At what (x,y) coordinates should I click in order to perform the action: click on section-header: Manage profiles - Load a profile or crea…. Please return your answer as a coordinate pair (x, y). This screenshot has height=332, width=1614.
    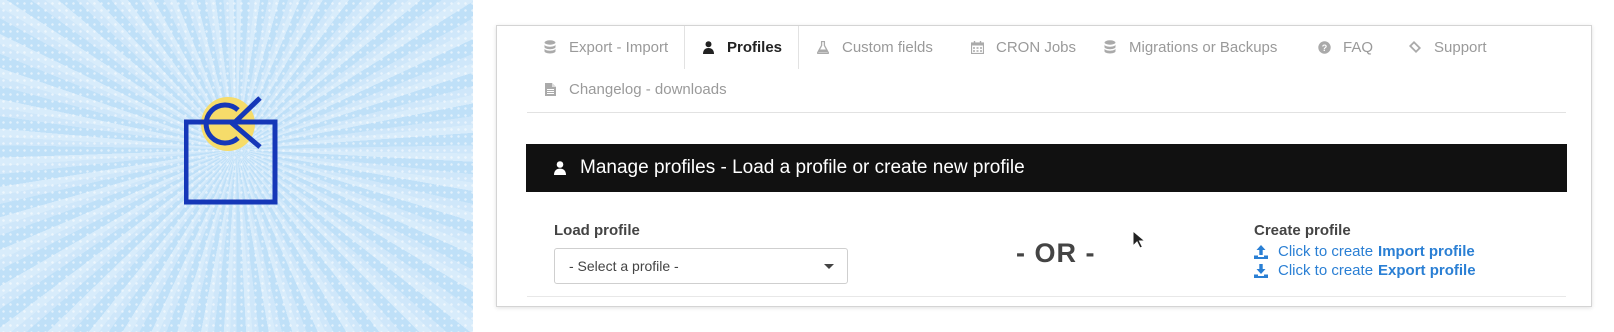
    Looking at the image, I should click on (1046, 168).